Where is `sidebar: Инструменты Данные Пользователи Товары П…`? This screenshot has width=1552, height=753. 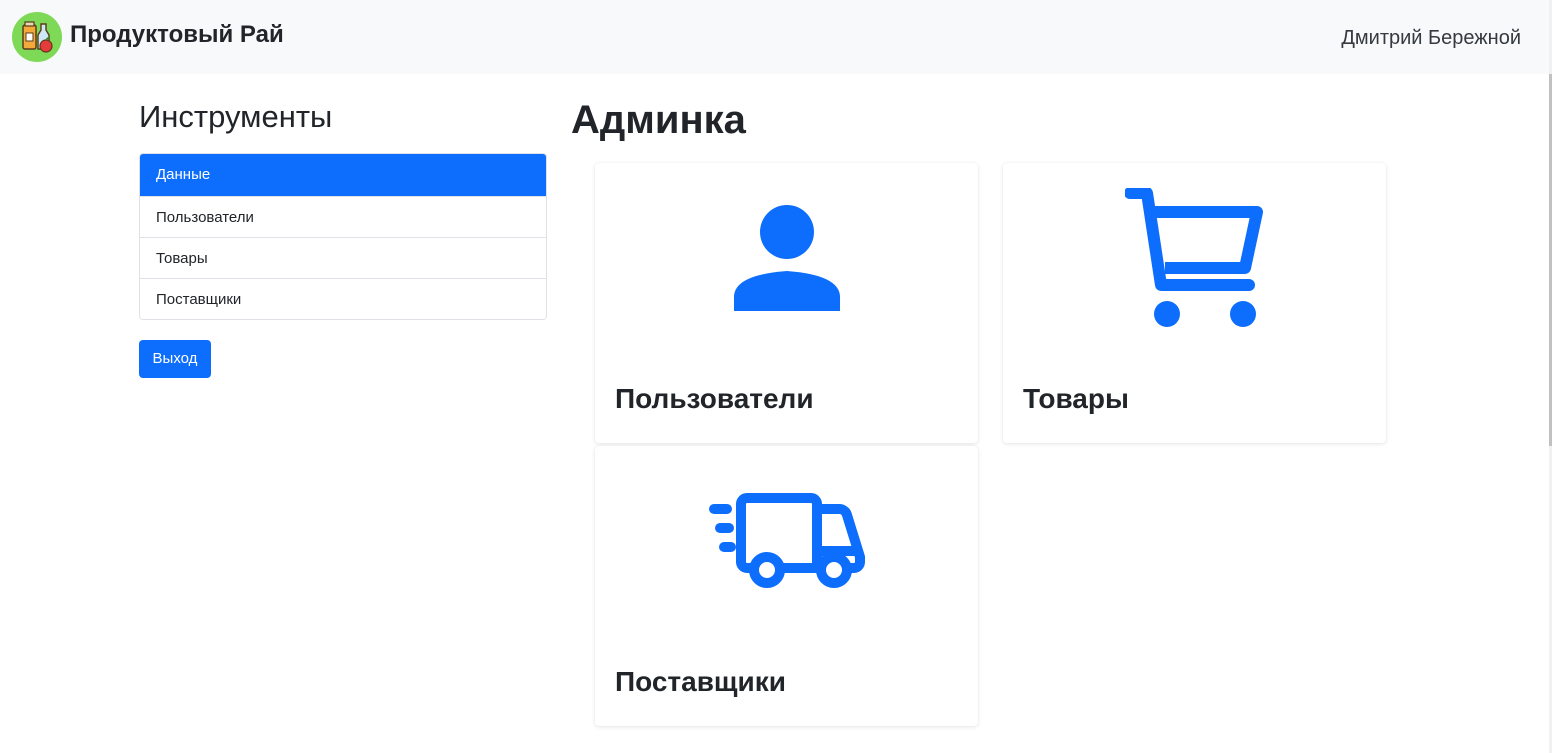
sidebar: Инструменты Данные Пользователи Товары П… is located at coordinates (343, 238).